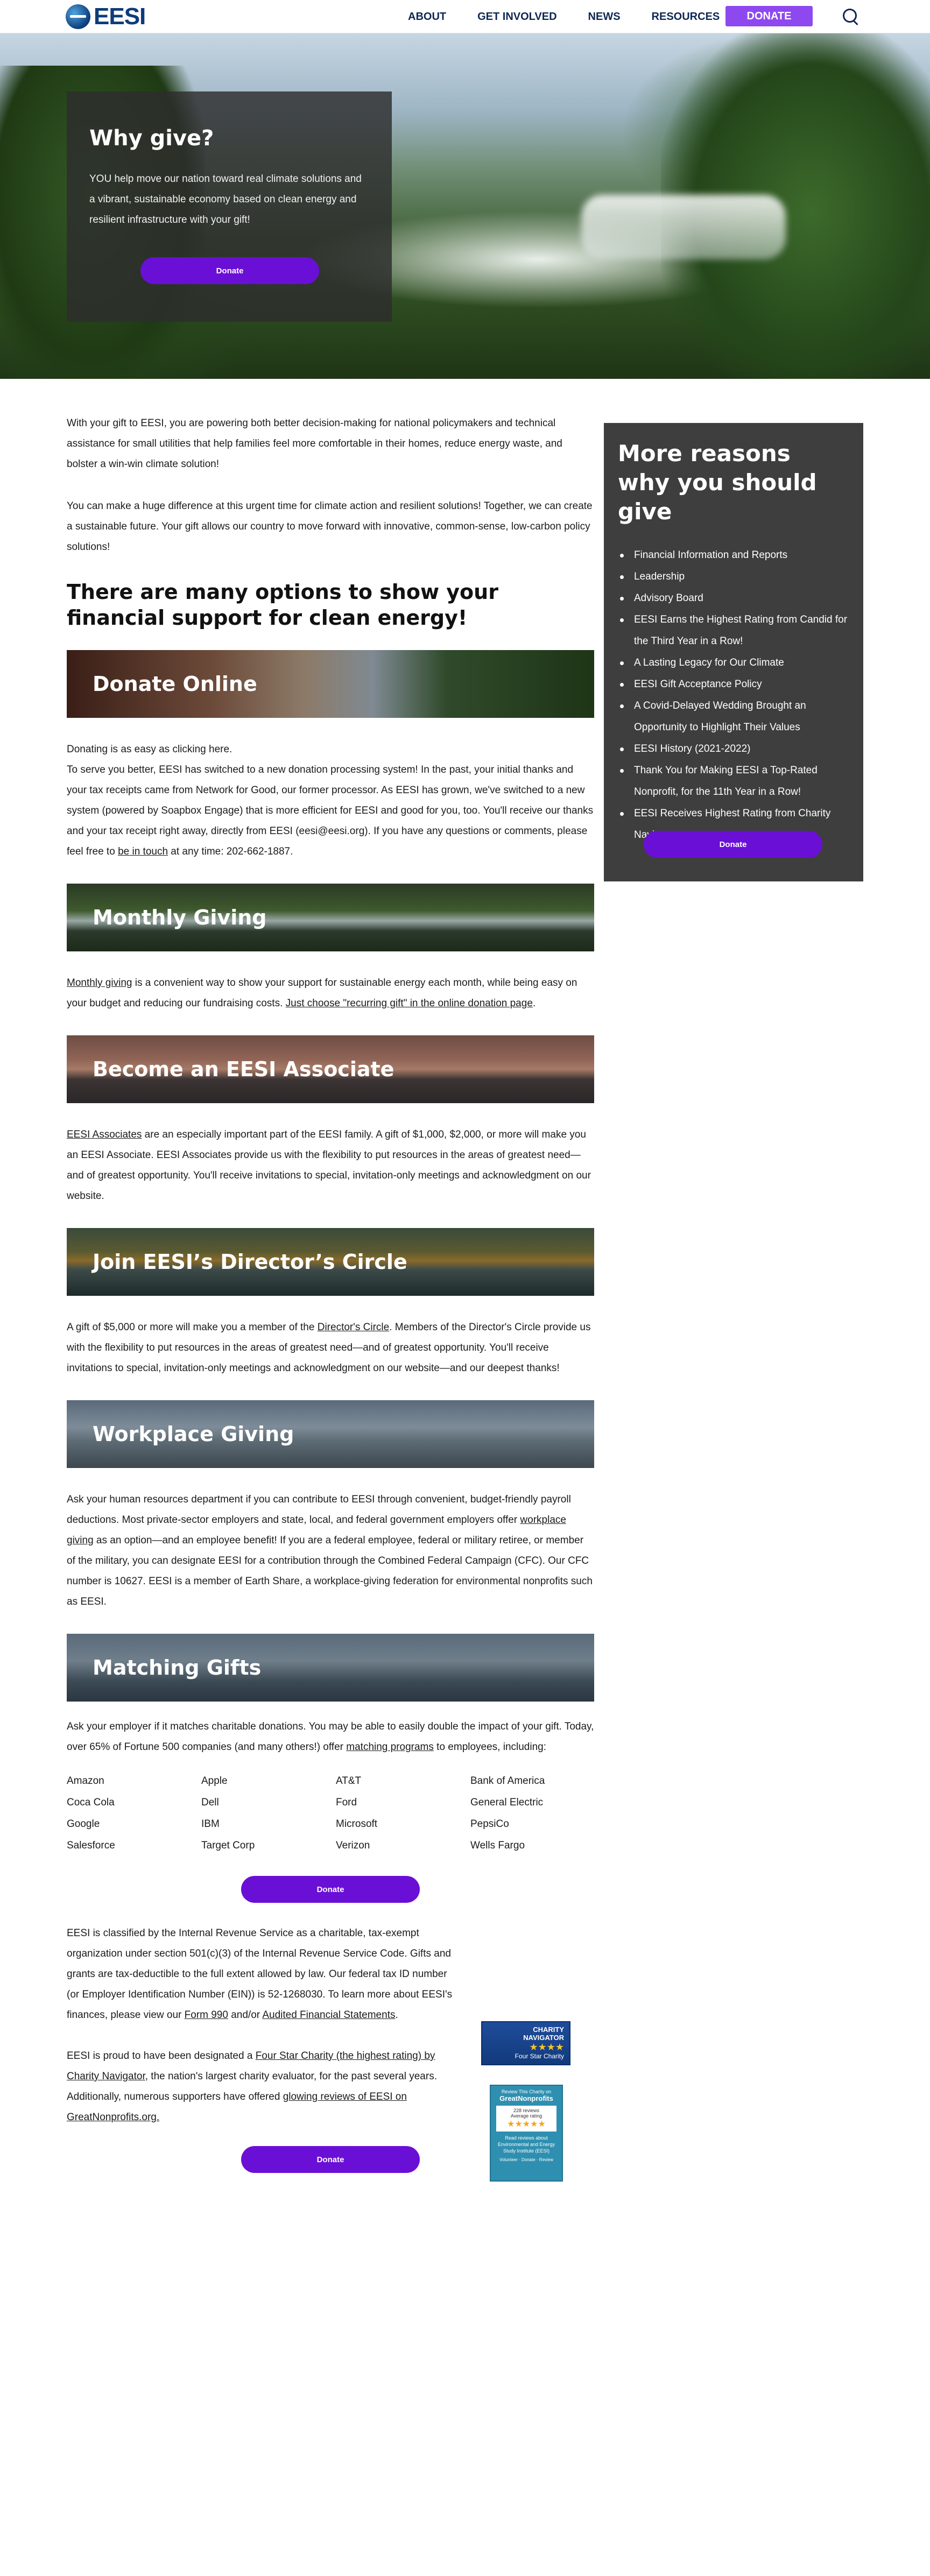 This screenshot has height=2576, width=930. Describe the element at coordinates (91, 1802) in the screenshot. I see `company-name: Coca Cola` at that location.